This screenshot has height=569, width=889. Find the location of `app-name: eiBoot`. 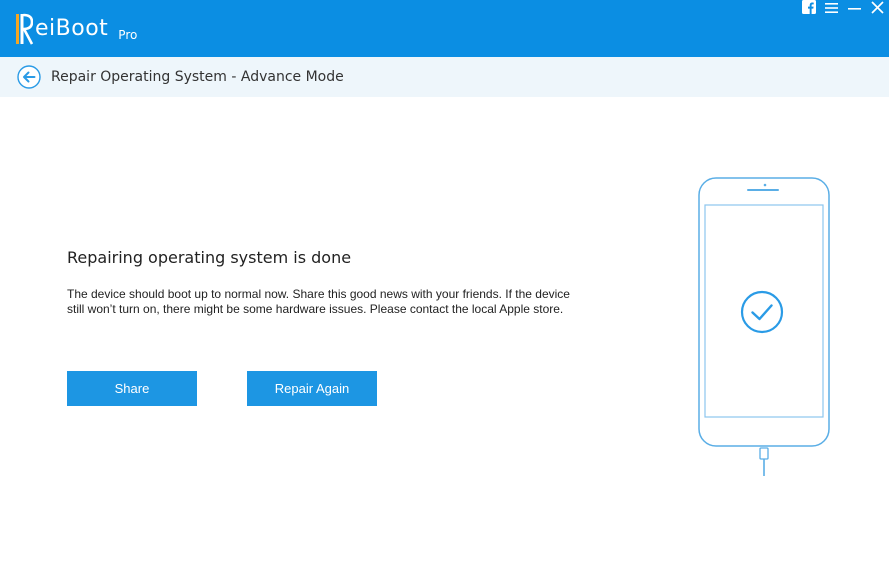

app-name: eiBoot is located at coordinates (72, 28).